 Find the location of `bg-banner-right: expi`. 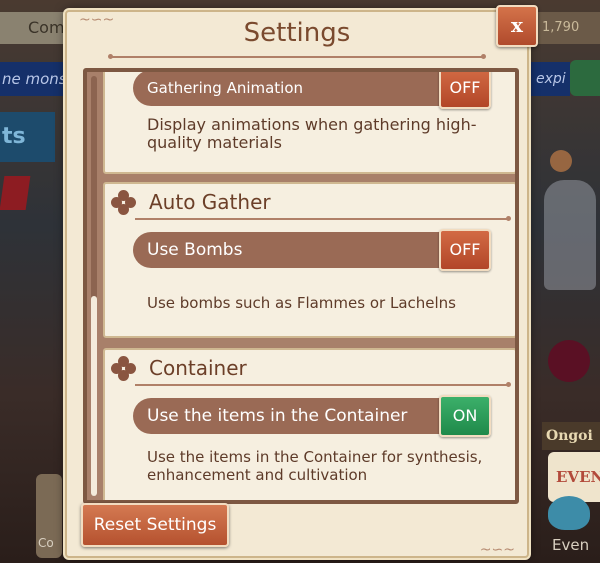

bg-banner-right: expi is located at coordinates (550, 79).